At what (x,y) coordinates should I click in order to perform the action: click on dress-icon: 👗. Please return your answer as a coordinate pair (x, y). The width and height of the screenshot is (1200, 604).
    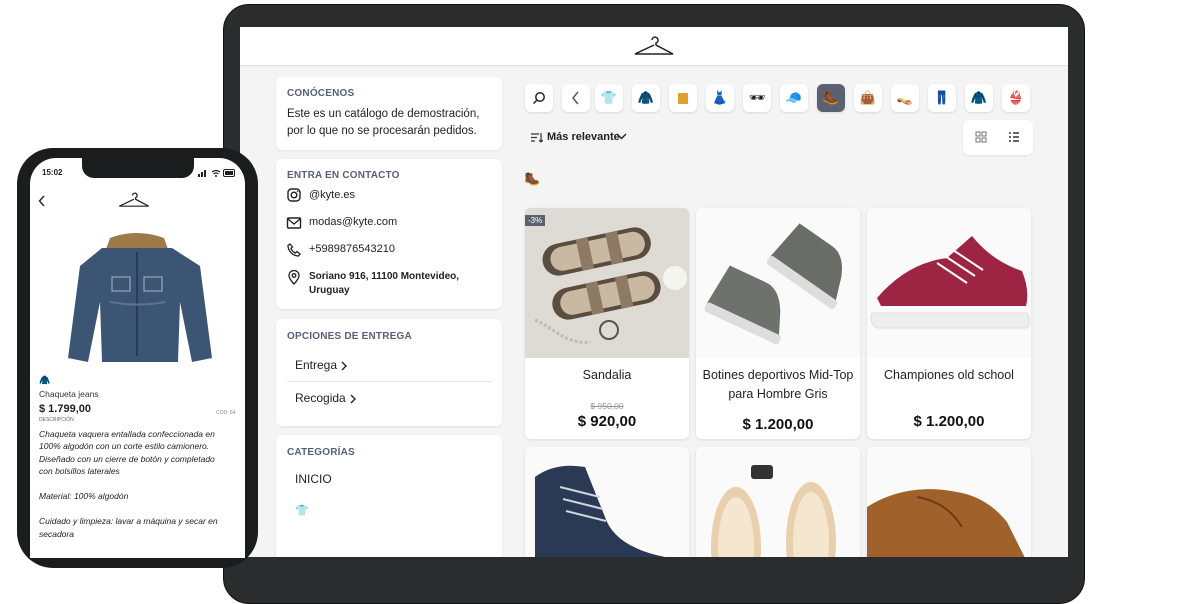
    Looking at the image, I should click on (720, 97).